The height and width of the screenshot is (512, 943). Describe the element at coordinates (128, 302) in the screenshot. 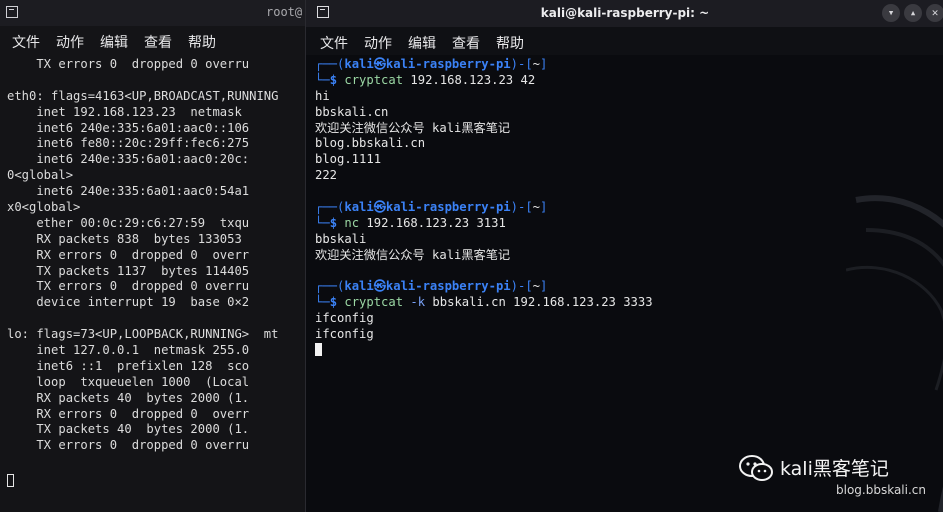

I see `terminal-line: device interrupt 19 base 0×2` at that location.